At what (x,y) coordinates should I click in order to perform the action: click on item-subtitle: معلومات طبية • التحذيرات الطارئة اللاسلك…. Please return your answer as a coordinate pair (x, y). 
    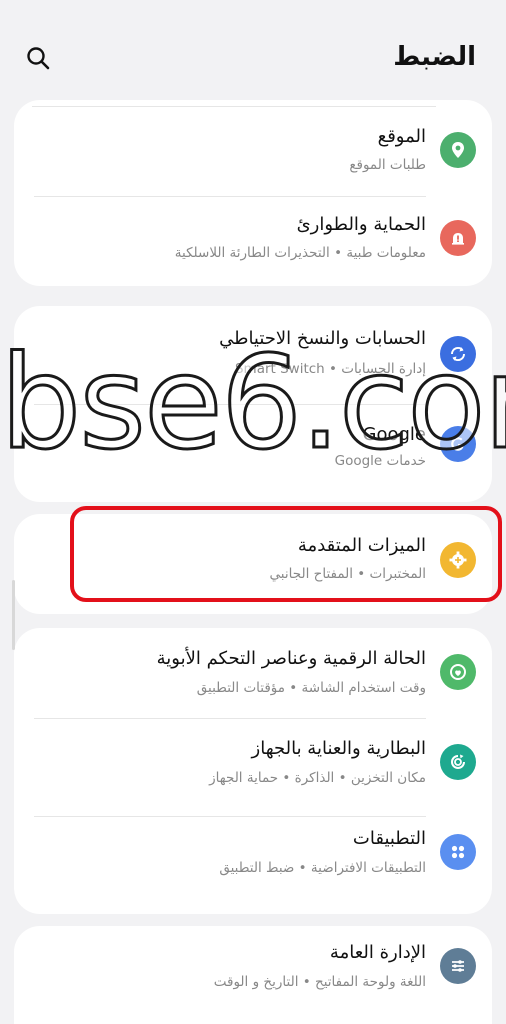
    Looking at the image, I should click on (300, 253).